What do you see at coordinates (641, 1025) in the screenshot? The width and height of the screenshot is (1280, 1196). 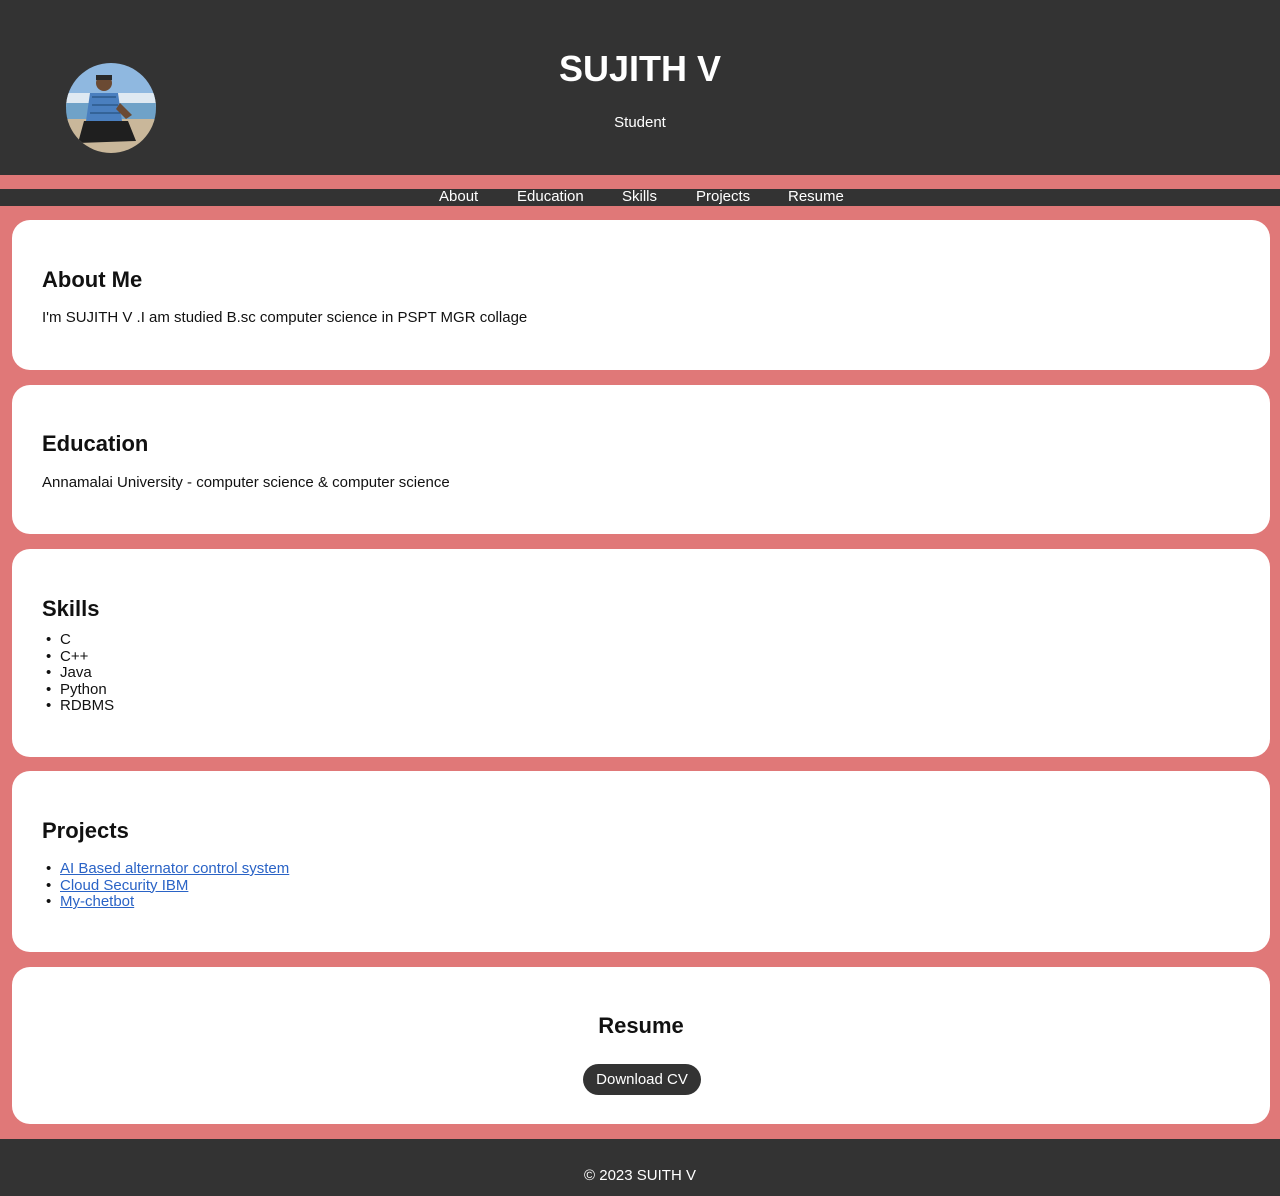 I see `resume-heading: Resume` at bounding box center [641, 1025].